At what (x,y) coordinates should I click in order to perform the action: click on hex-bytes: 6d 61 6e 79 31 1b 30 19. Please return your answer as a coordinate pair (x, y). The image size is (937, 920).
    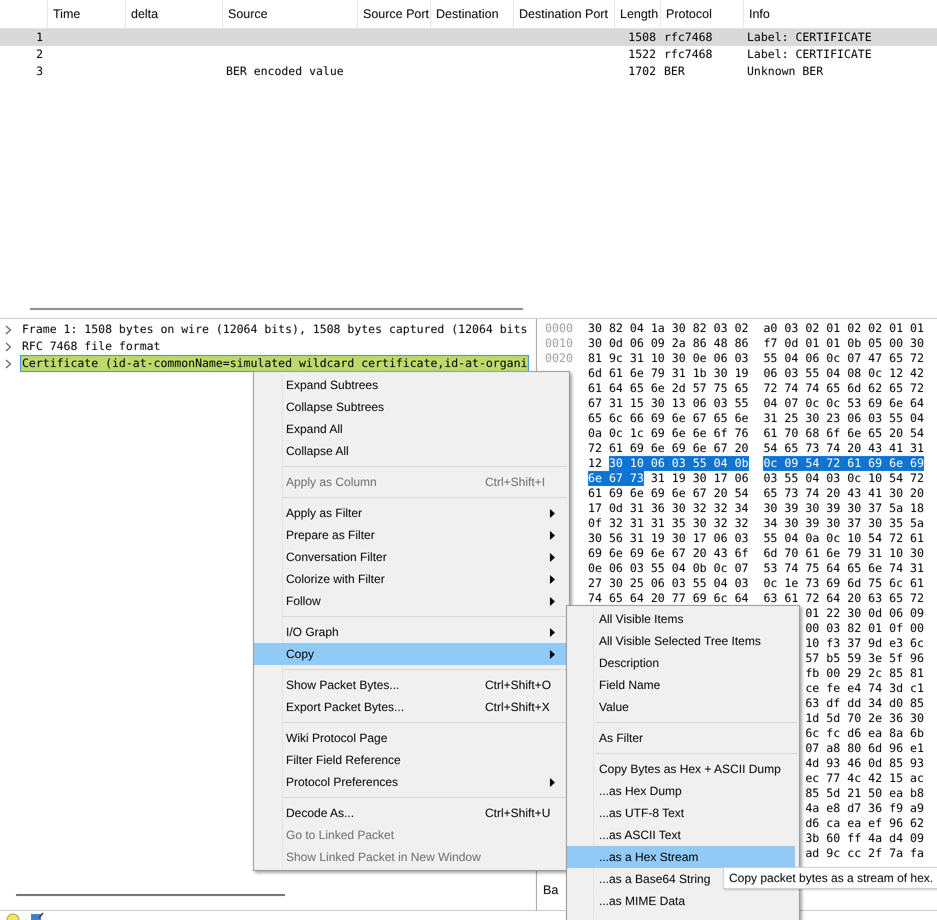
    Looking at the image, I should click on (668, 373).